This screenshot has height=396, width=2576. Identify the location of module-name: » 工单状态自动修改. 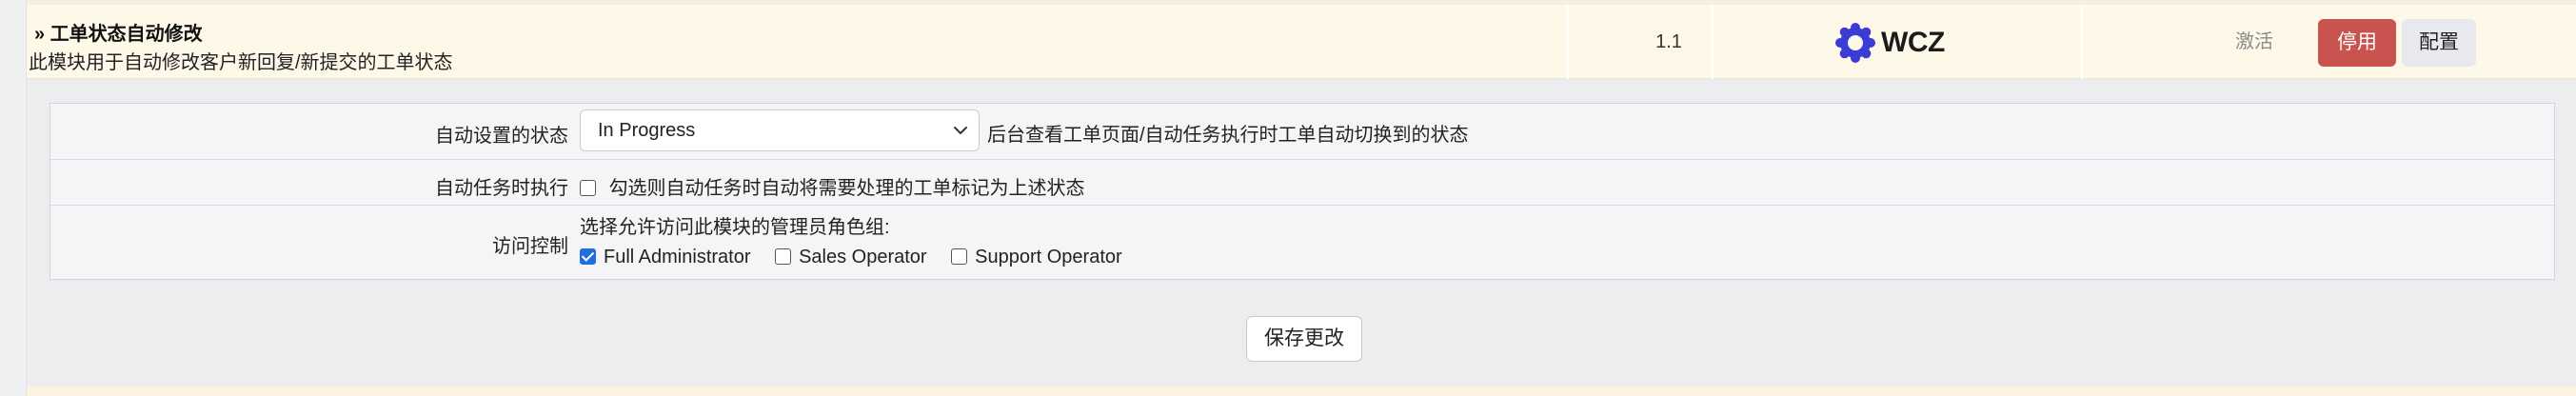
(118, 35).